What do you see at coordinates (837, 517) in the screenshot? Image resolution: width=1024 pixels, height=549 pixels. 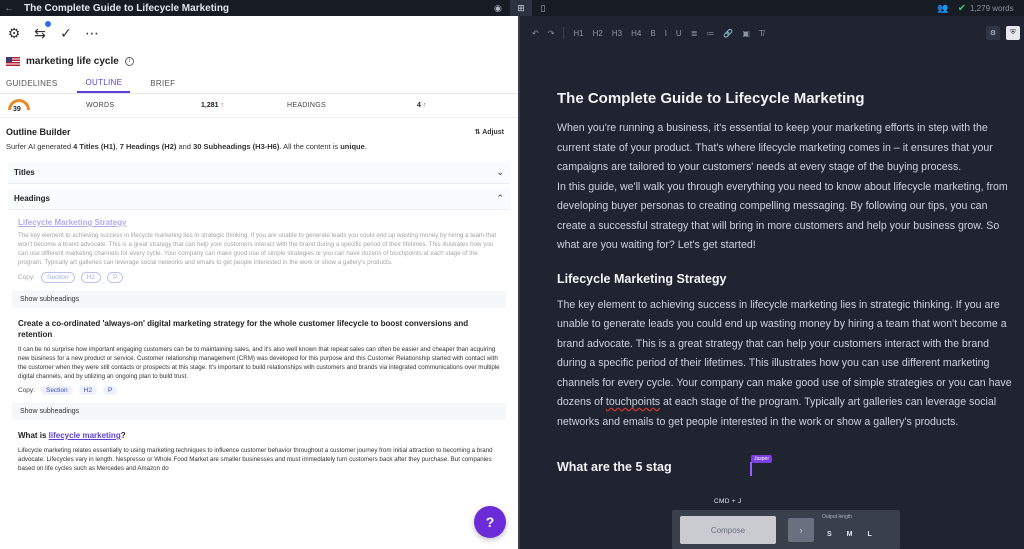 I see `output-length-label: Output length` at bounding box center [837, 517].